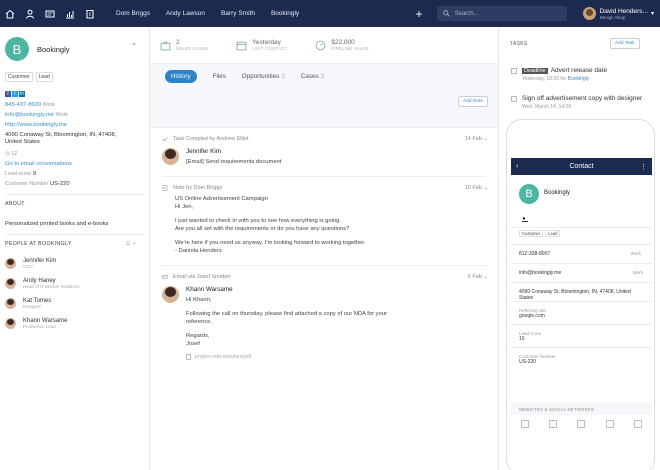 Image resolution: width=660 pixels, height=470 pixels. What do you see at coordinates (53, 49) in the screenshot?
I see `company-name: Bookingly` at bounding box center [53, 49].